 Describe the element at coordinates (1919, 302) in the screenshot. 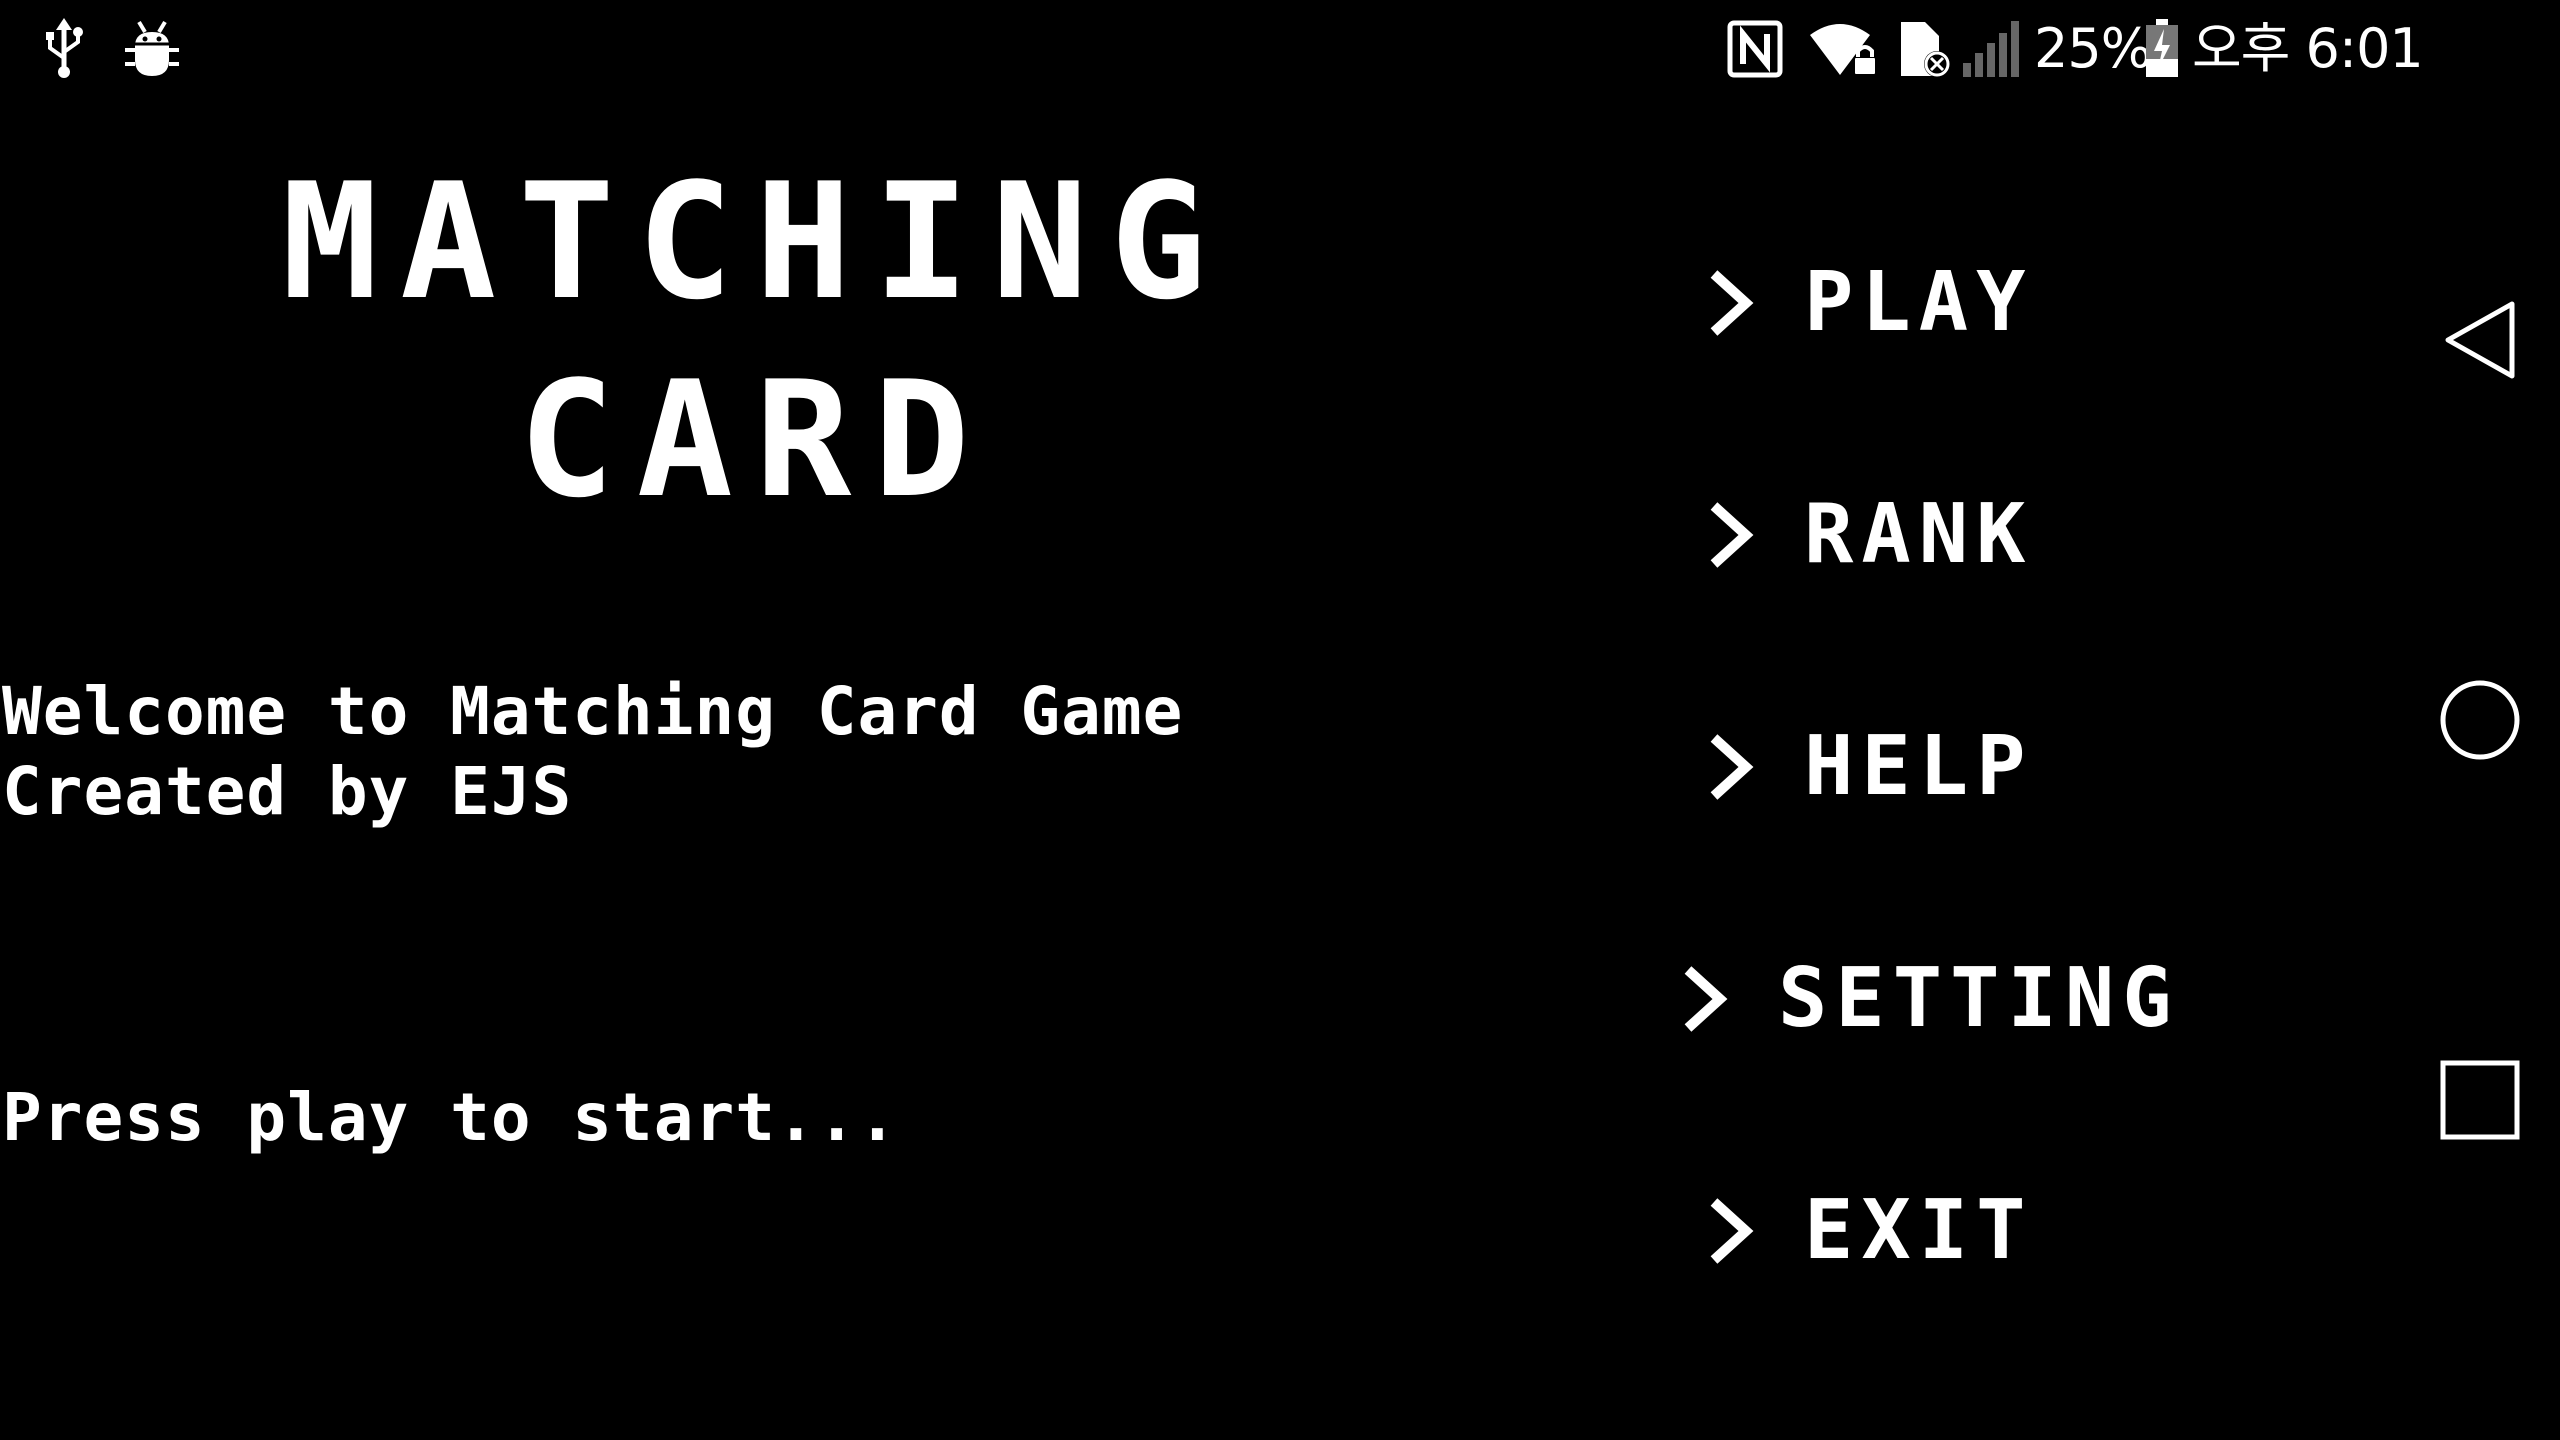

I see `menu-label-play: PLAY` at that location.